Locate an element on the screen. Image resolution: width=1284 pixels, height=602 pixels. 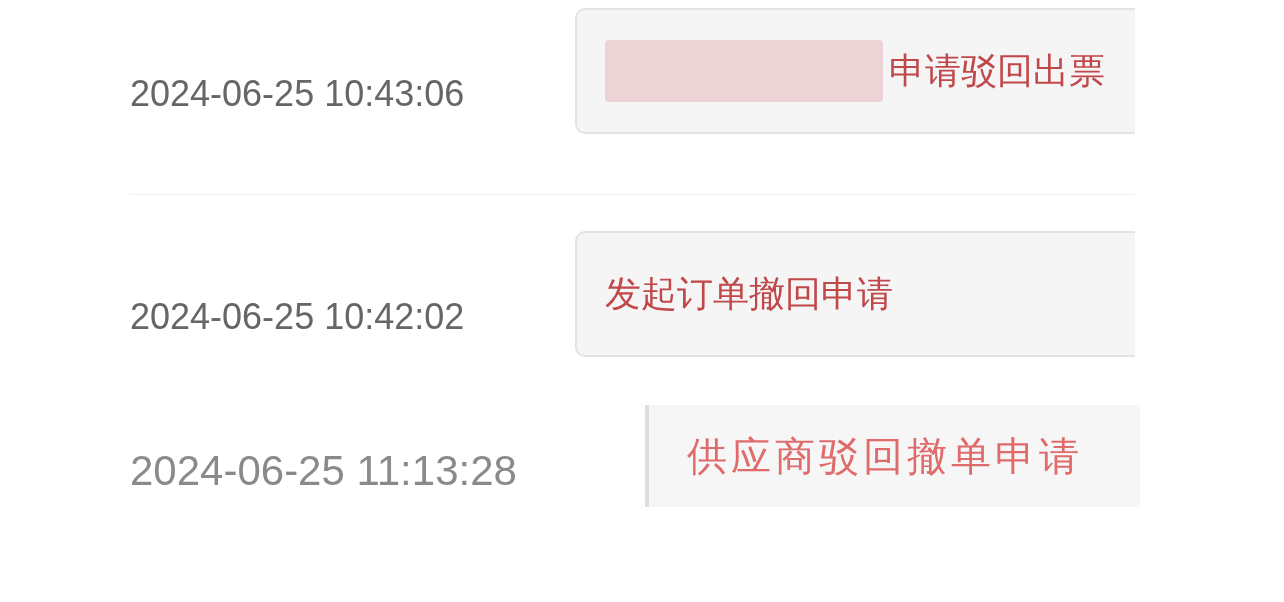
message-text: 供应商驳回撤单申请 is located at coordinates (885, 456).